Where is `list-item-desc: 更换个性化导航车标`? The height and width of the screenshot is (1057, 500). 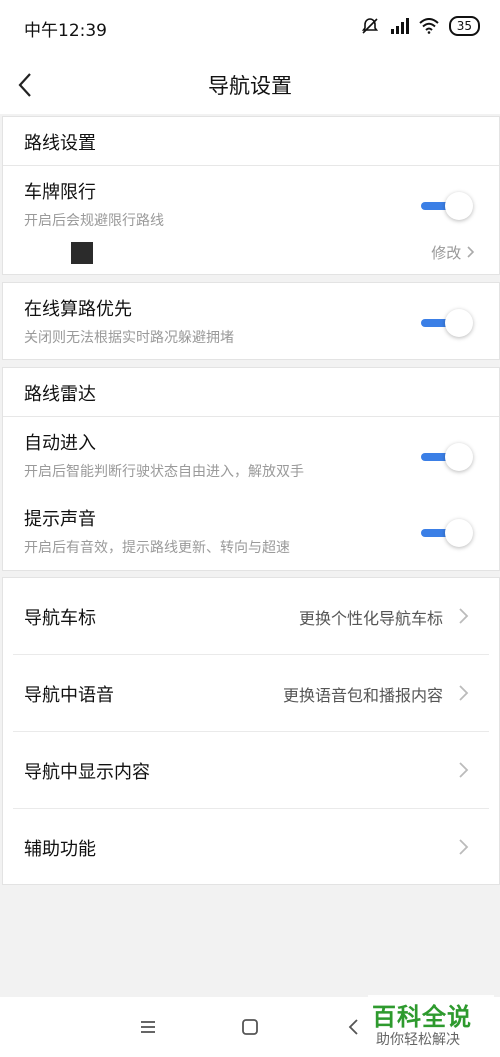
list-item-desc: 更换个性化导航车标 is located at coordinates (370, 618).